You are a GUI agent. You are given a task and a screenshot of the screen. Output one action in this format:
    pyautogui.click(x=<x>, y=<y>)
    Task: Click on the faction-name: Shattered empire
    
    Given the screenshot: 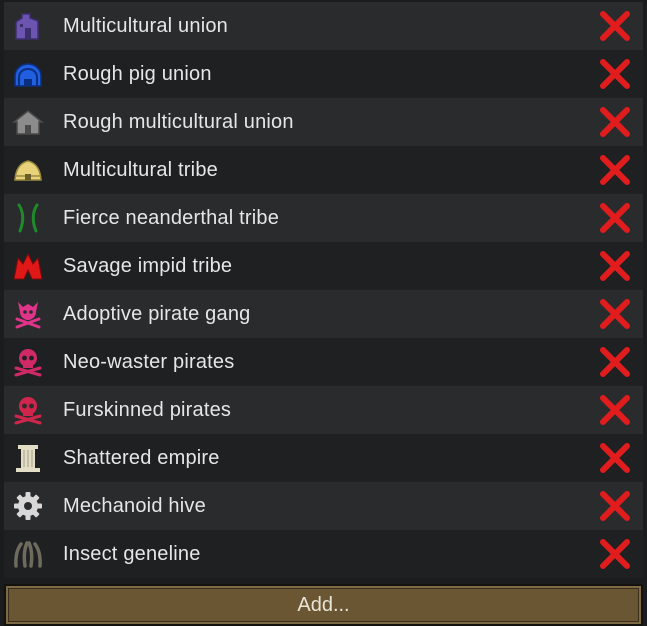 What is the action you would take?
    pyautogui.click(x=141, y=458)
    